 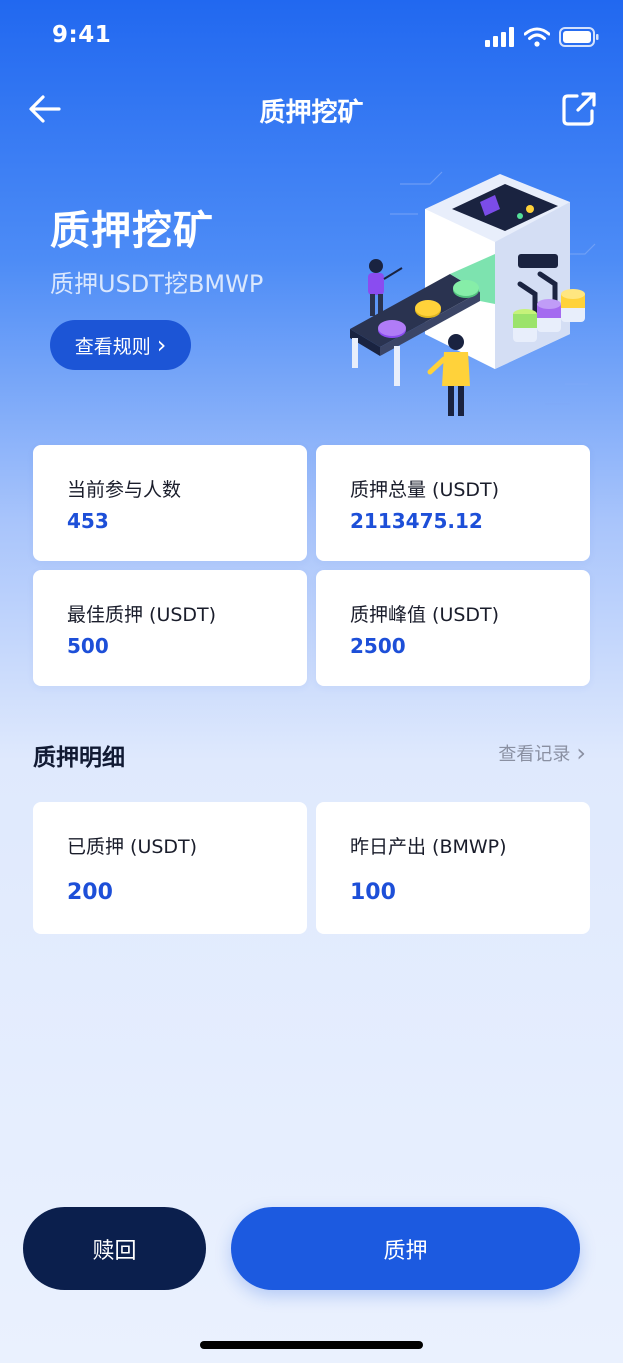 What do you see at coordinates (170, 868) in the screenshot?
I see `detail-card-staked: 已质押 (USDT) 200` at bounding box center [170, 868].